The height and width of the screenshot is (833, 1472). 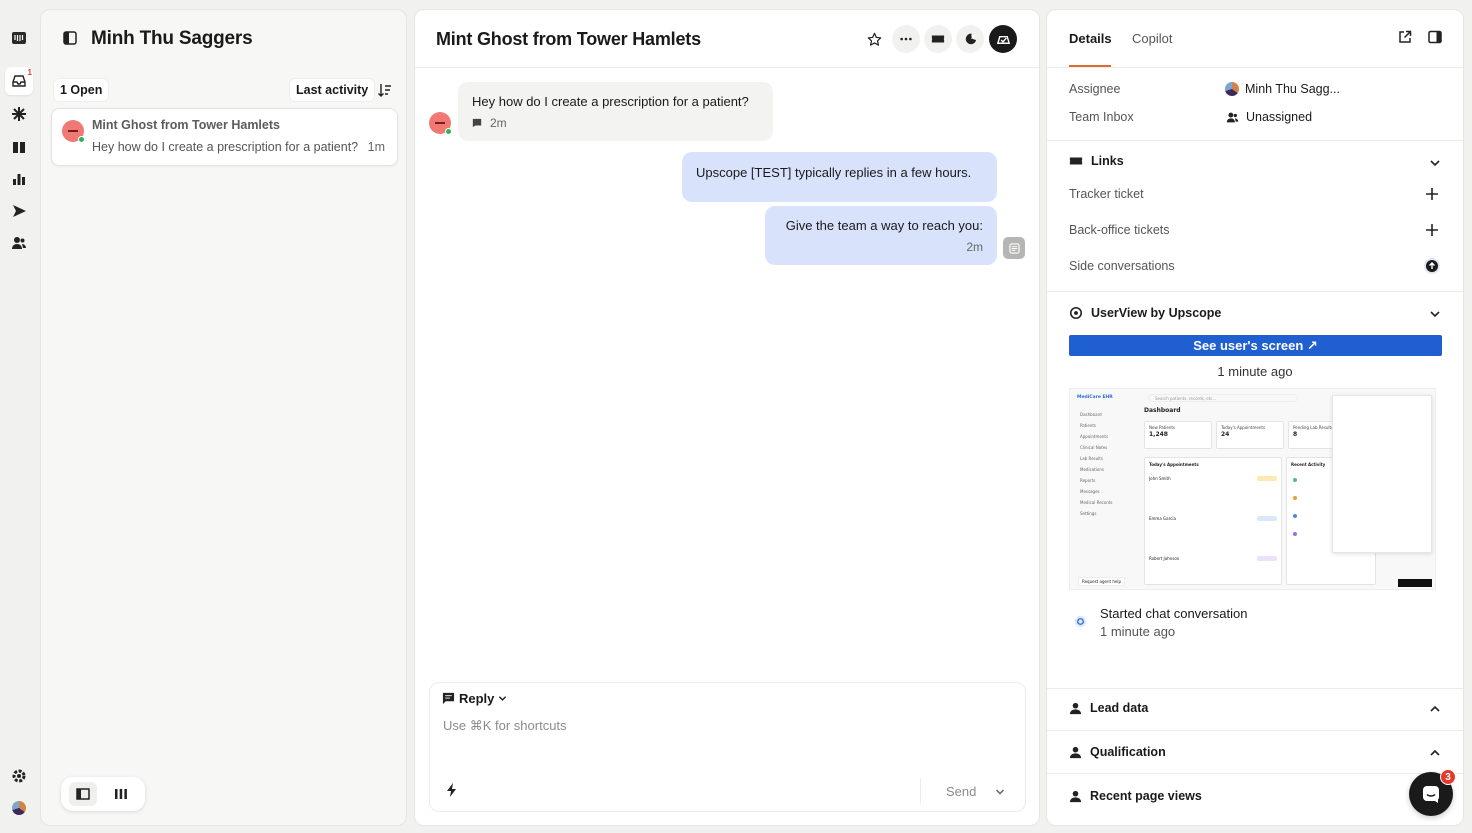 I want to click on layout-switcher, so click(x=103, y=794).